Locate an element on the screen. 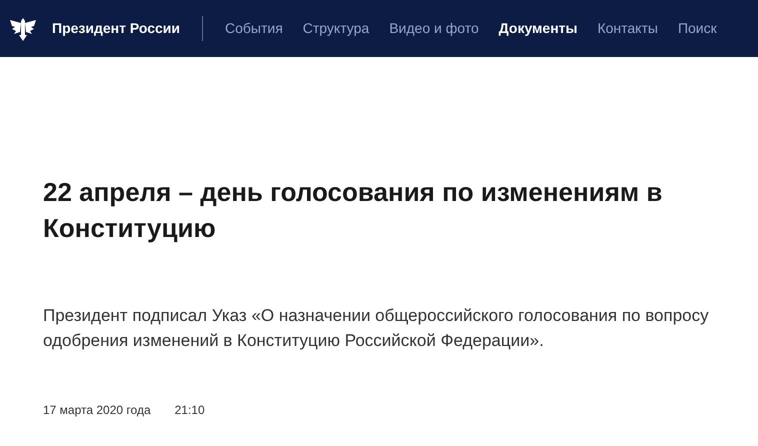 The width and height of the screenshot is (758, 446). nav-link: Контакты is located at coordinates (627, 28).